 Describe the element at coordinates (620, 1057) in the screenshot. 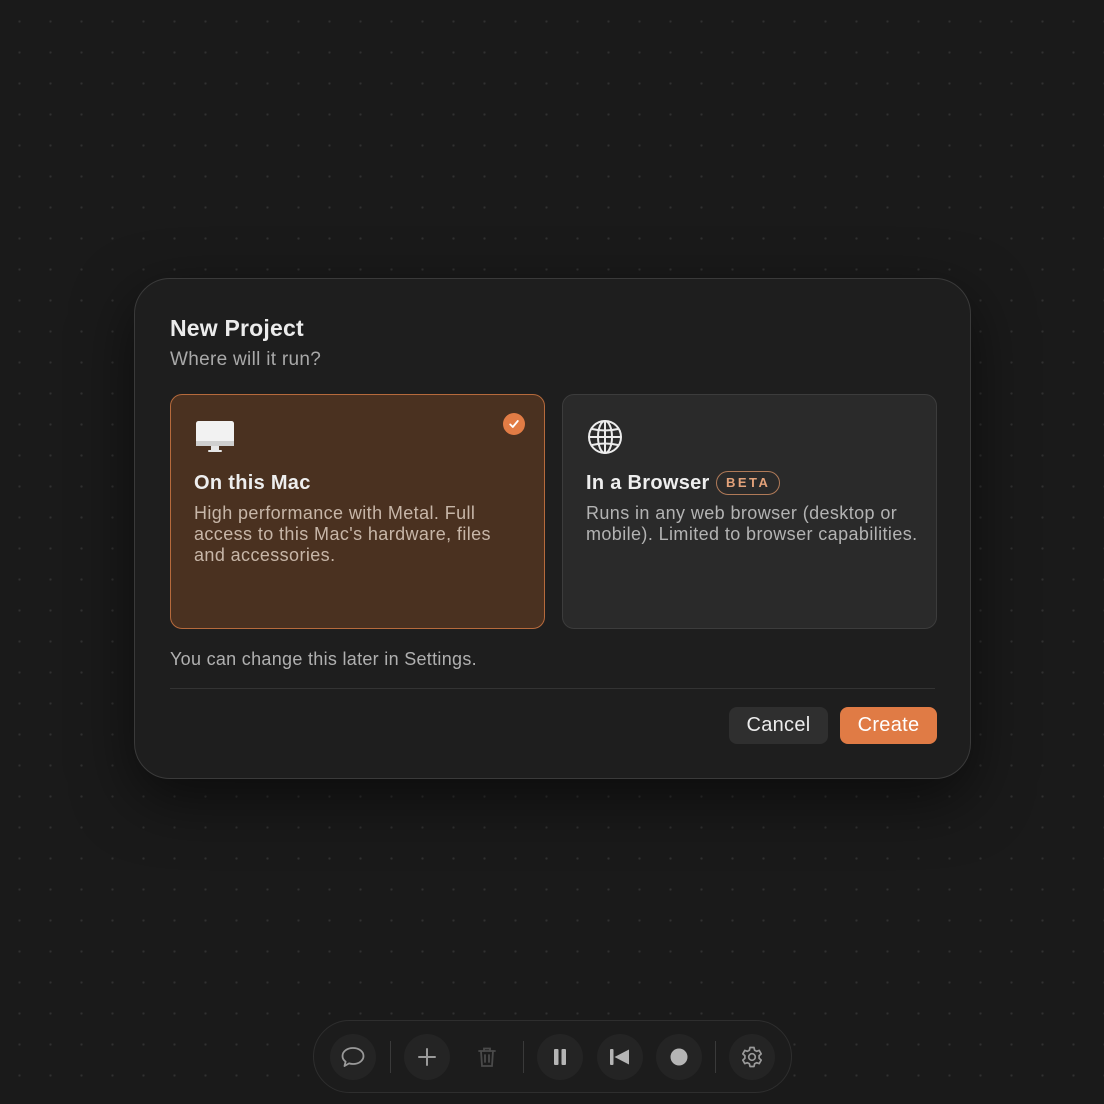

I see `skip-back-icon` at that location.